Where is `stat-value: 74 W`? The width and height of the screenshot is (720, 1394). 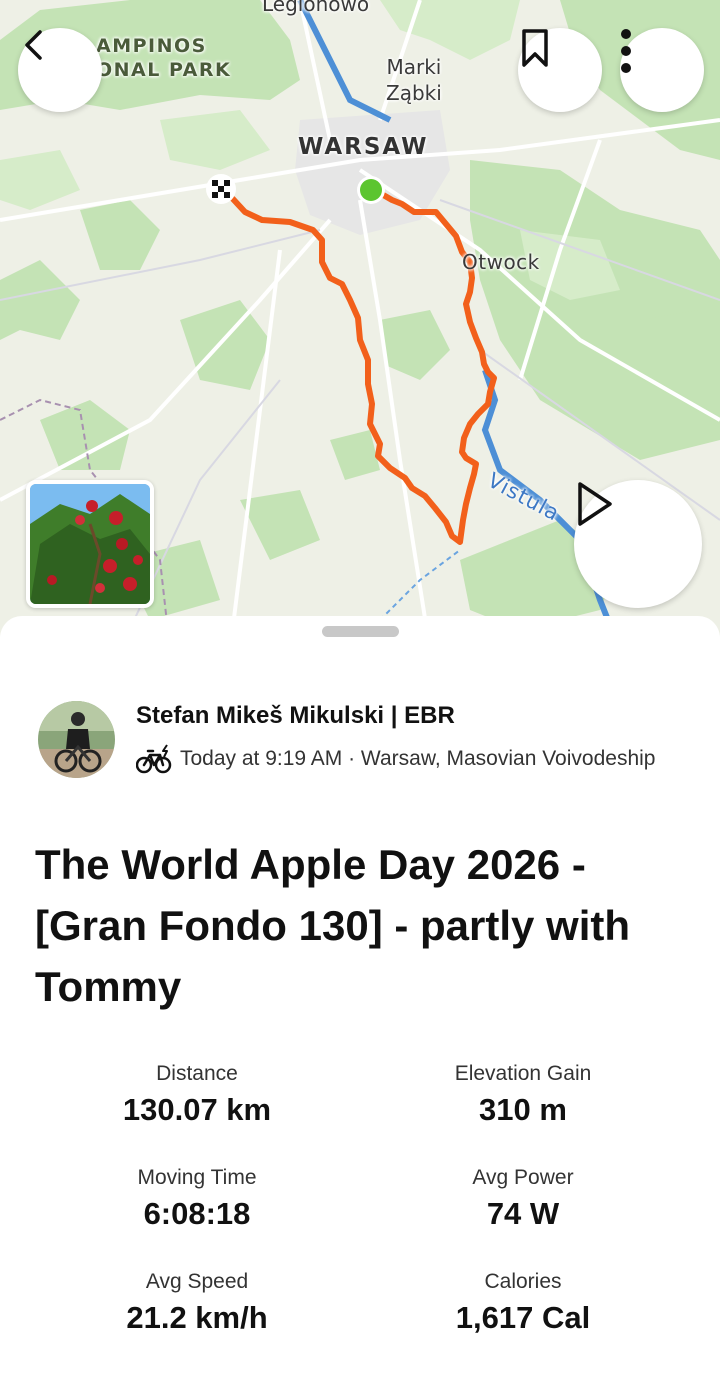
stat-value: 74 W is located at coordinates (523, 1213).